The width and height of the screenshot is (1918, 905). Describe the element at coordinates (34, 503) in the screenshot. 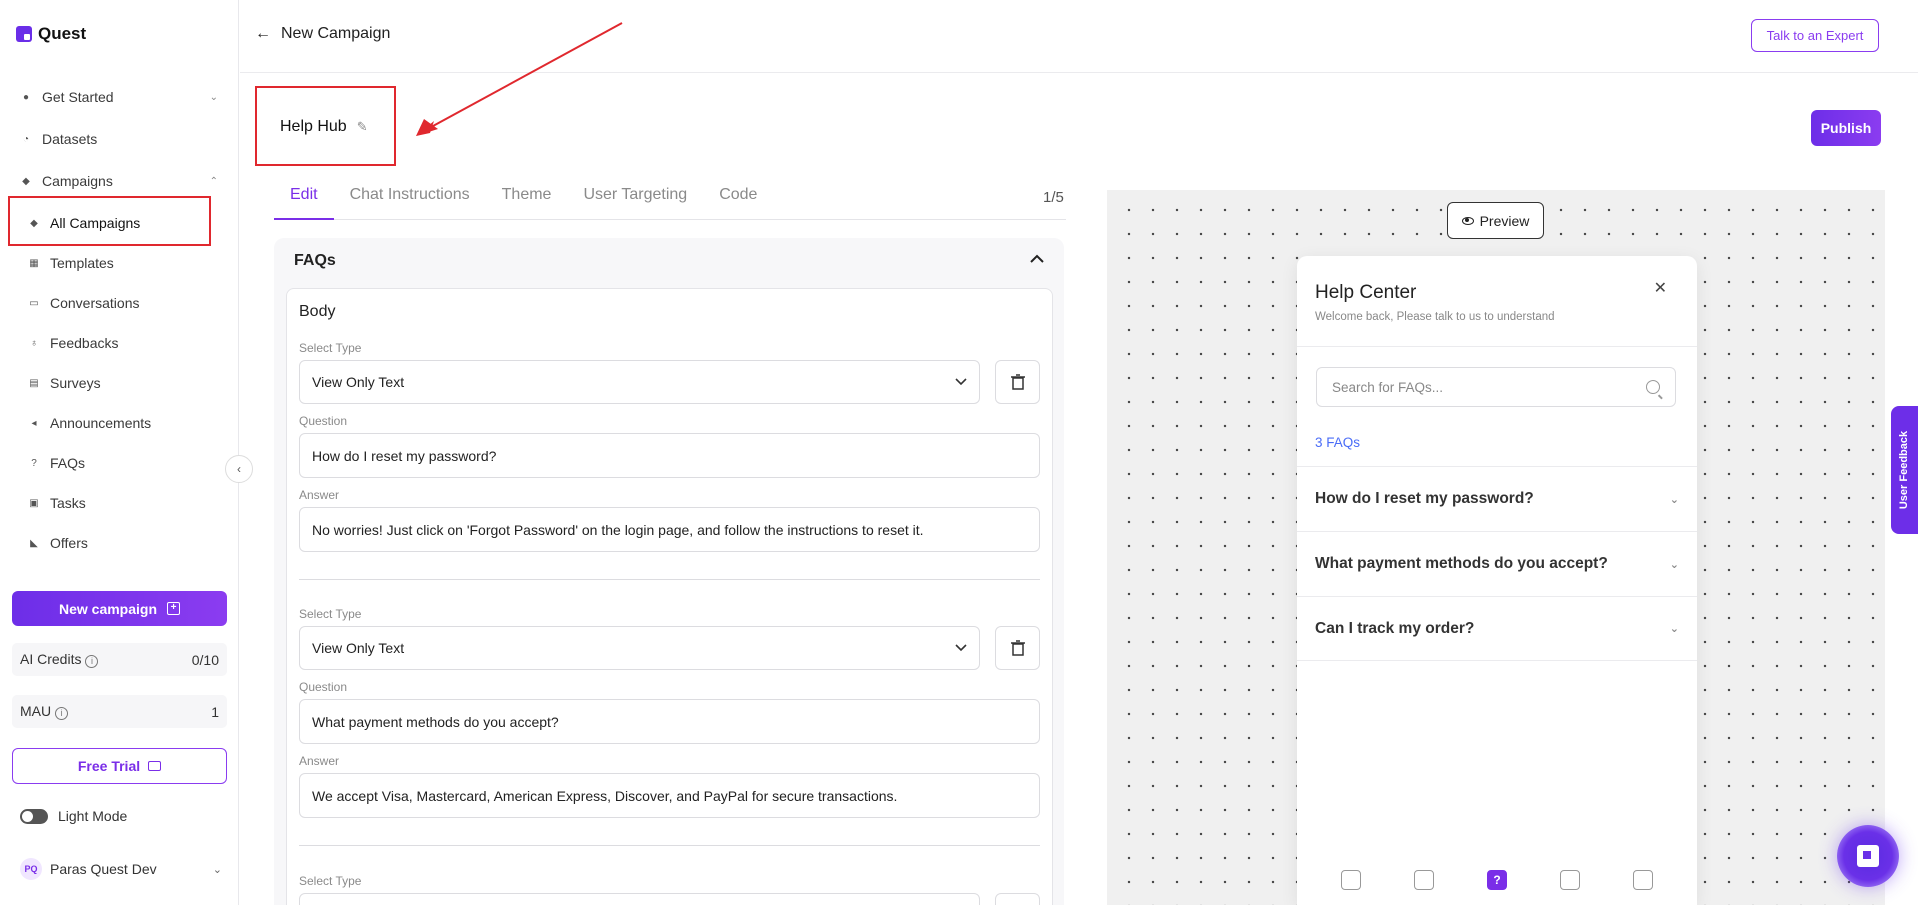

I see `clipboard-icon: ▣` at that location.